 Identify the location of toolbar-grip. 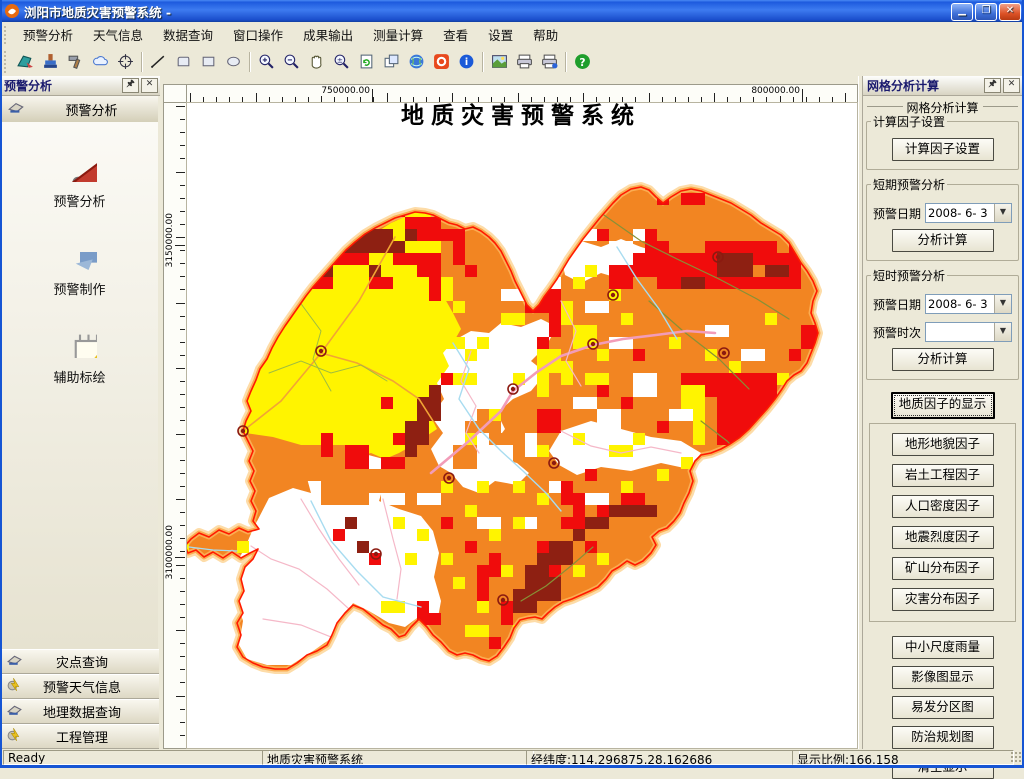
(5, 61).